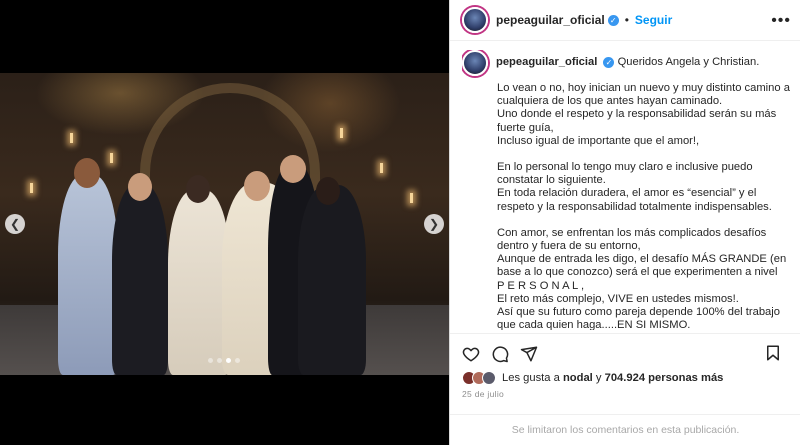 Image resolution: width=800 pixels, height=445 pixels. I want to click on chevron-right-icon: ❯, so click(434, 224).